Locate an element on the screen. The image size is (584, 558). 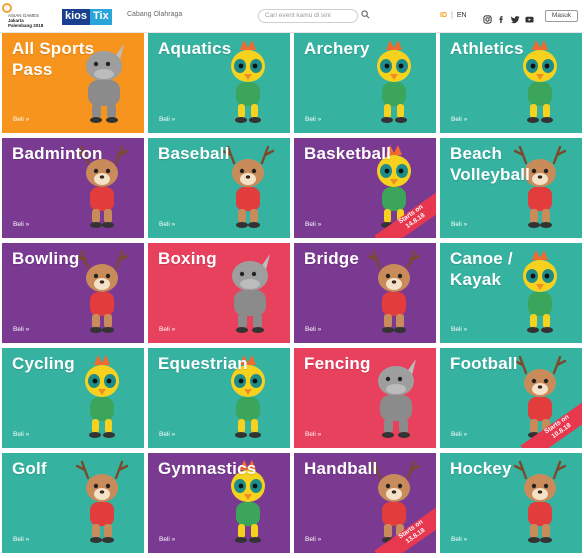
sport-tile-badminton: Badminton Beli » is located at coordinates (73, 188).